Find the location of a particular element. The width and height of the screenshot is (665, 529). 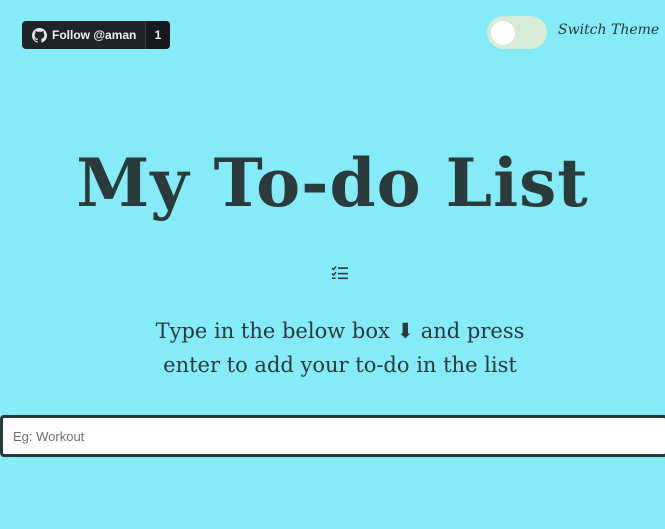

github-follow-main: Follow @aman is located at coordinates (83, 35).